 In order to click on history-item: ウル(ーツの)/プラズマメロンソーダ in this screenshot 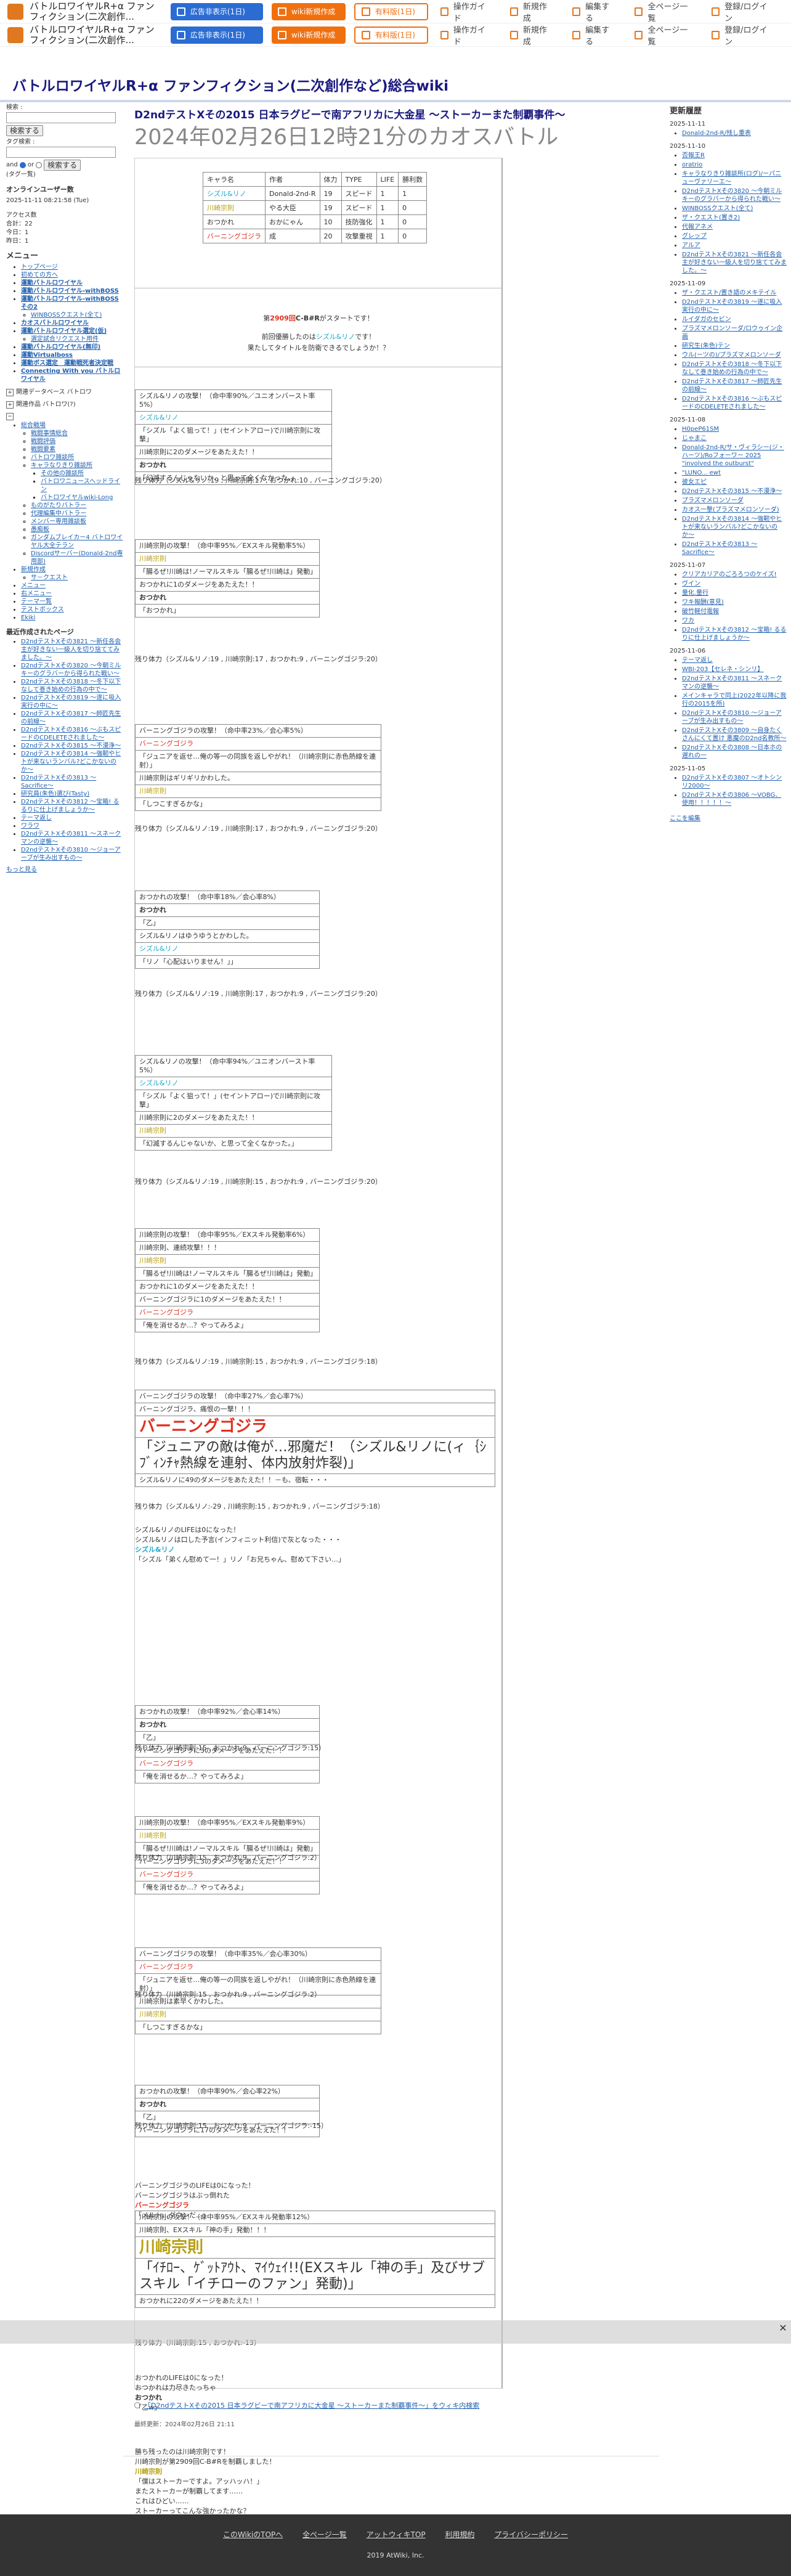, I will do `click(734, 355)`.